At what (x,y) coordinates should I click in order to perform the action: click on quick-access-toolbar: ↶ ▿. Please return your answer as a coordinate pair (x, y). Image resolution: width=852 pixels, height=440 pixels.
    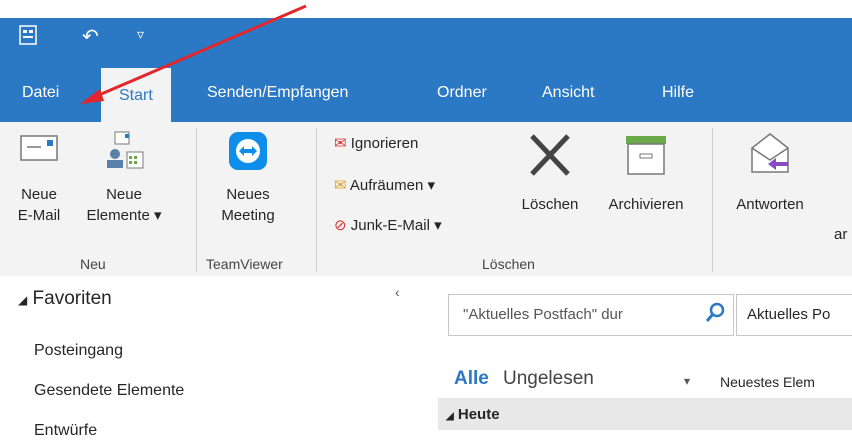
    Looking at the image, I should click on (426, 43).